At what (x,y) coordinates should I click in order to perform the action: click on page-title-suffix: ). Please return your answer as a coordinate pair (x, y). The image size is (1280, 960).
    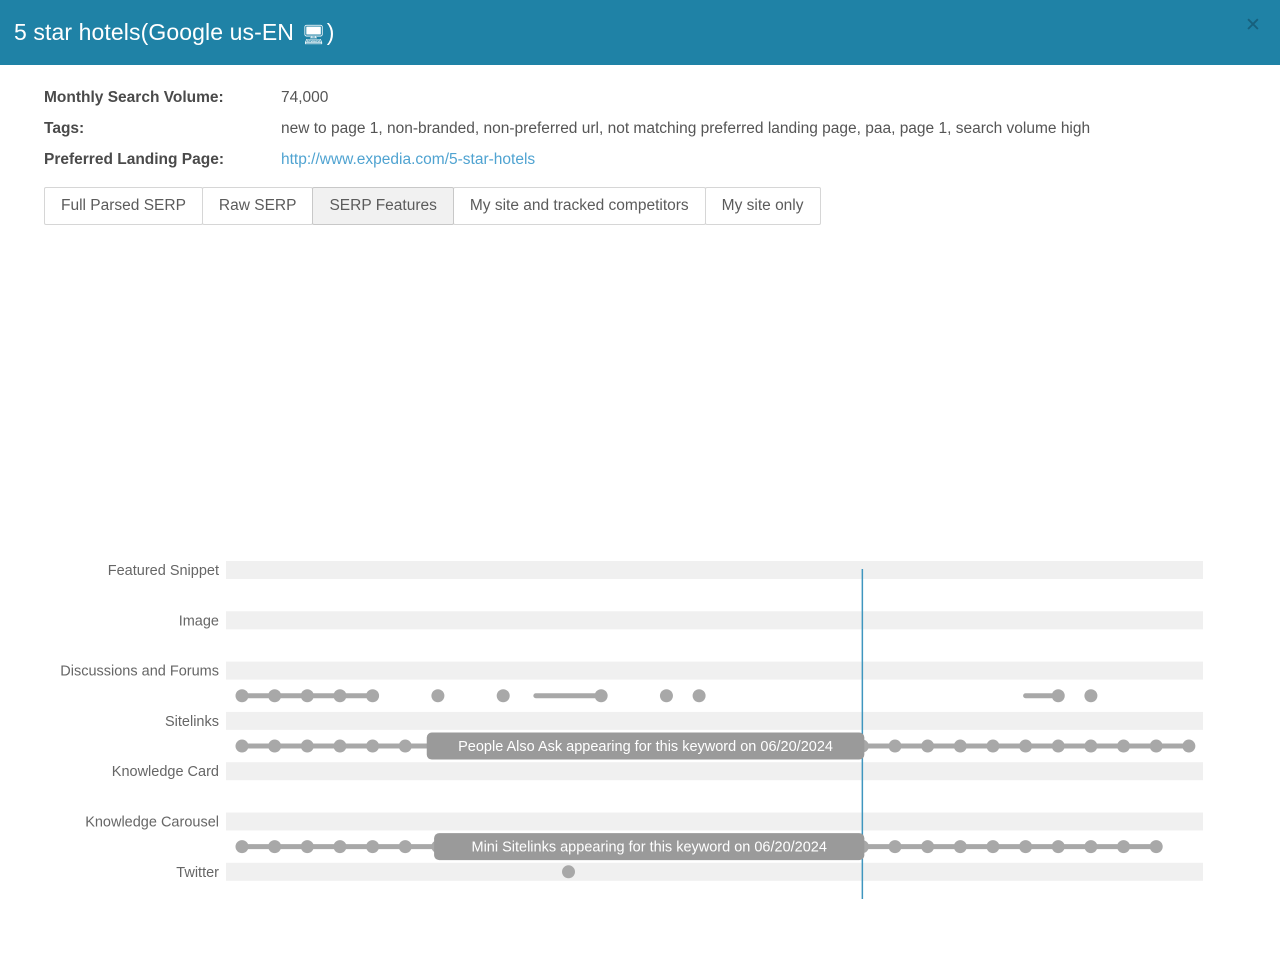
    Looking at the image, I should click on (330, 32).